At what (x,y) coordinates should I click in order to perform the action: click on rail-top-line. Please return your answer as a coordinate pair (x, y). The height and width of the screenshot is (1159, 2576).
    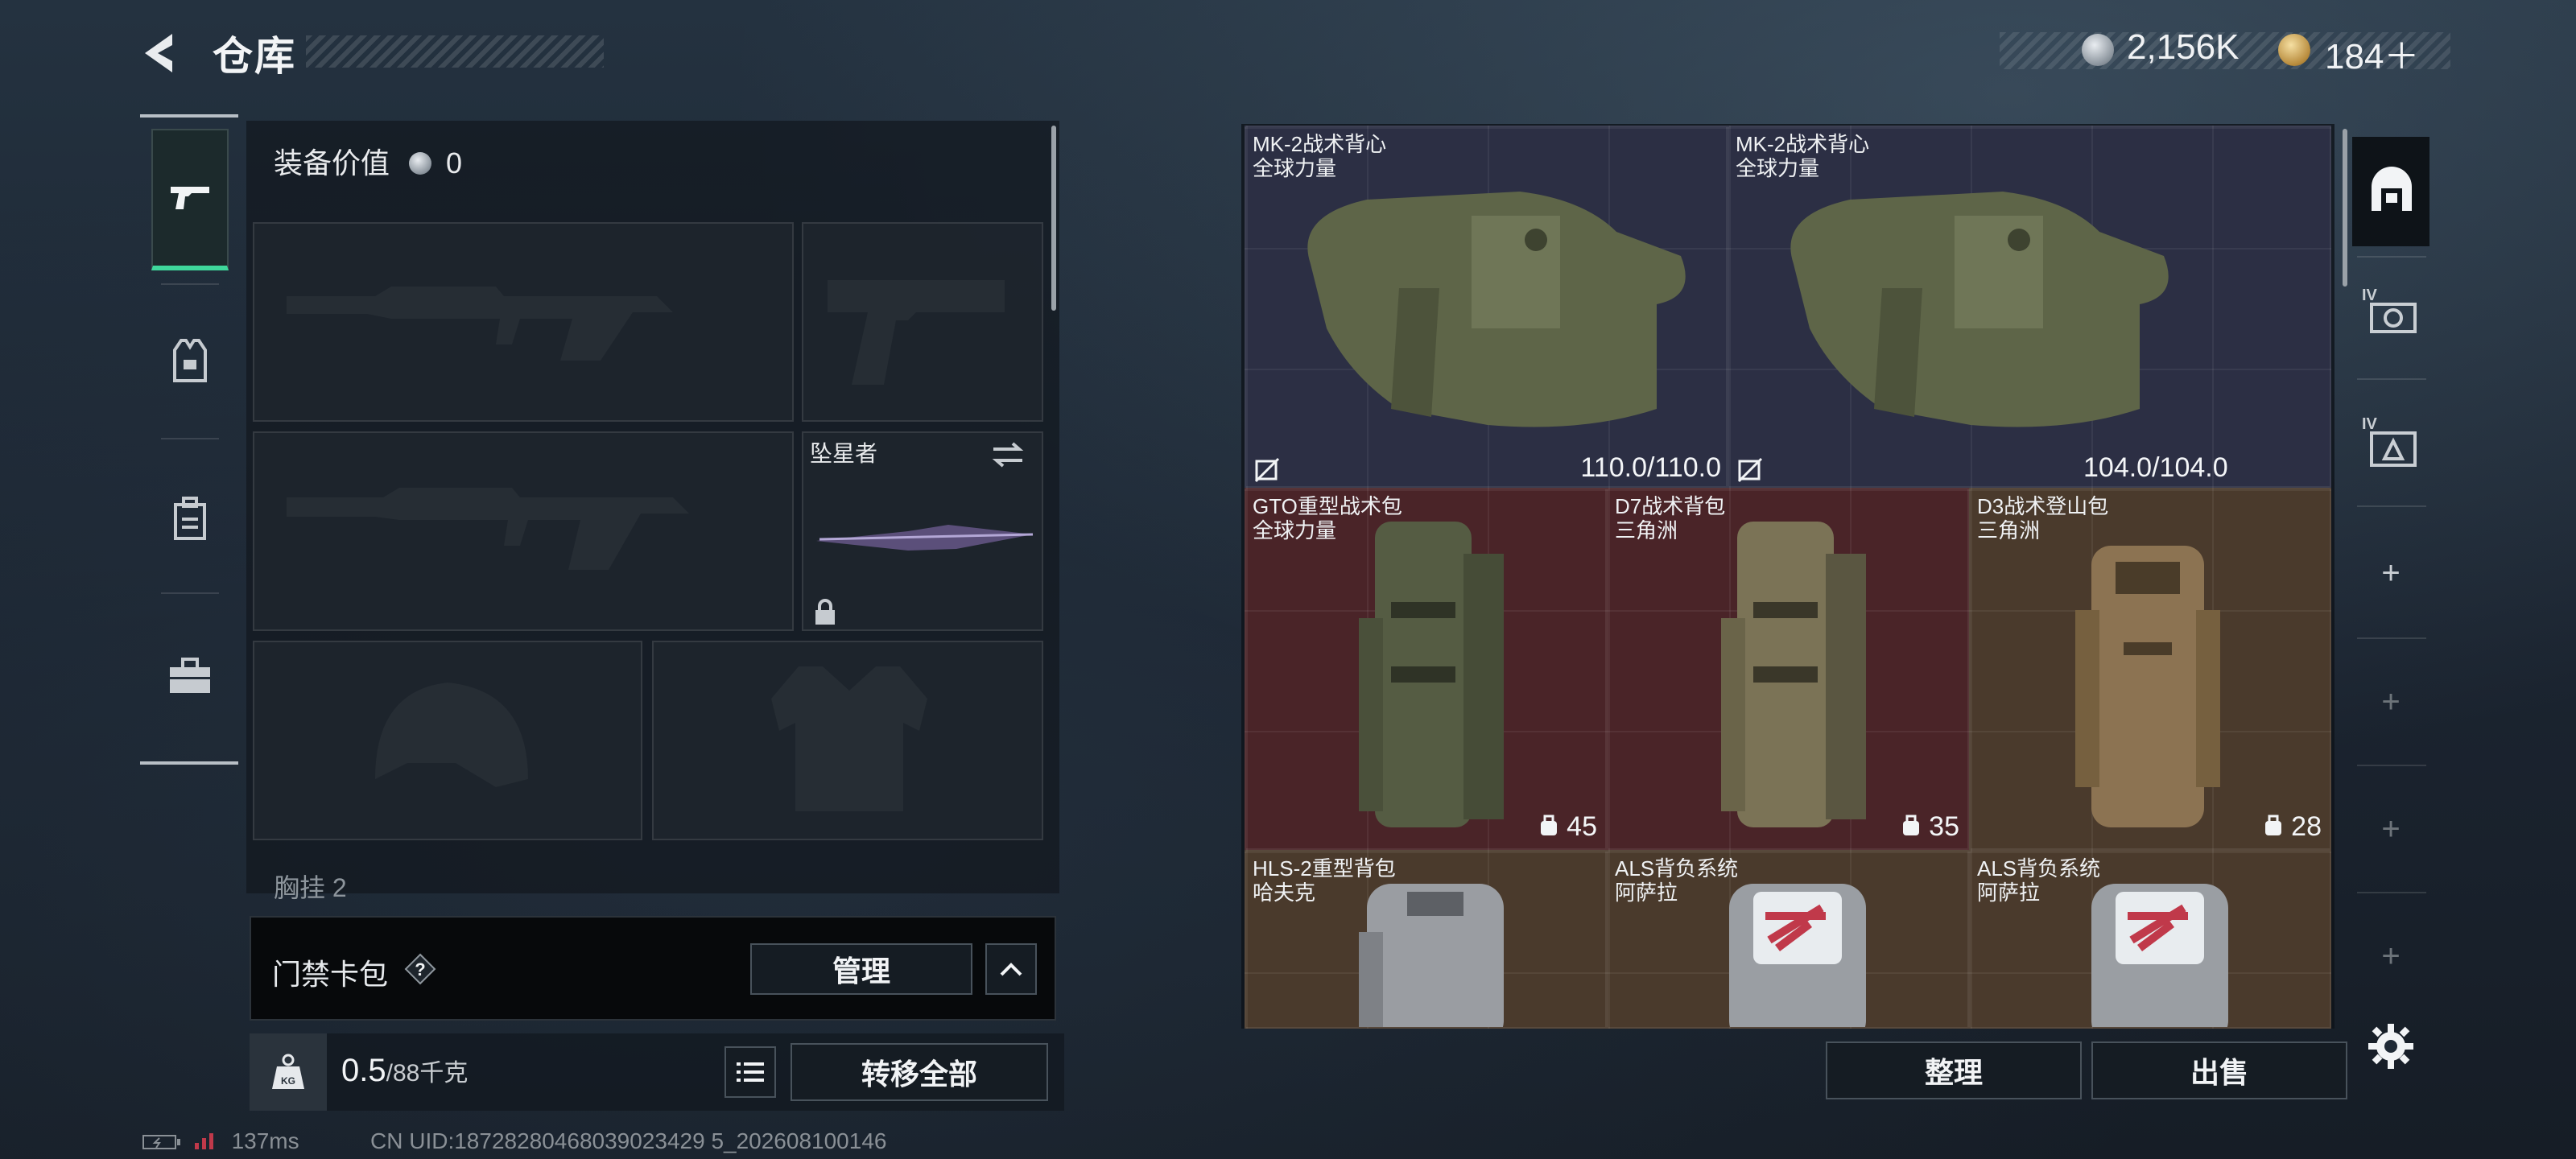
    Looking at the image, I should click on (189, 116).